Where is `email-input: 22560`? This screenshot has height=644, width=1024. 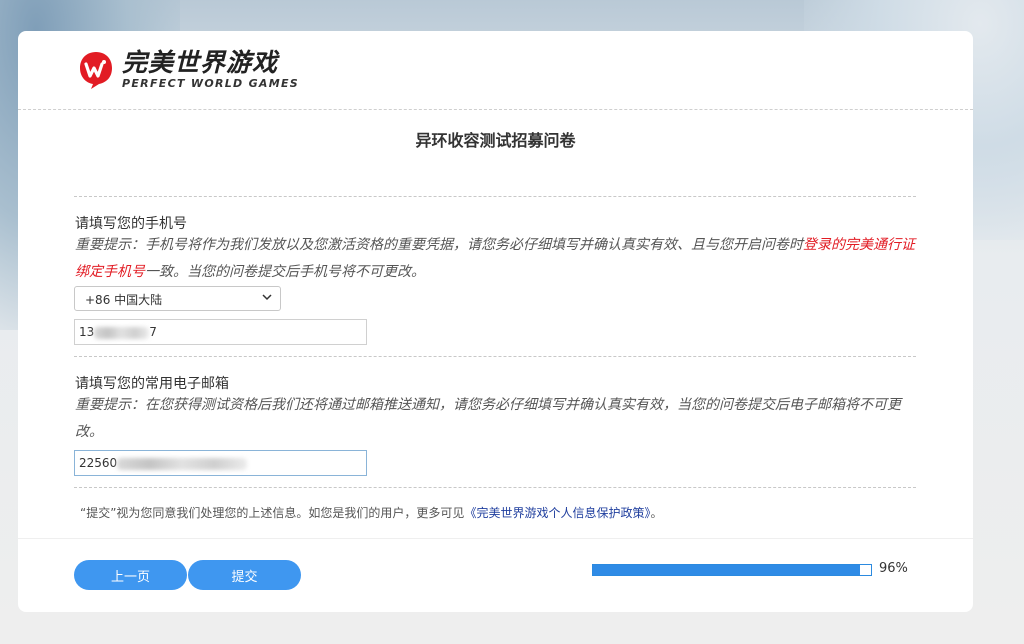
email-input: 22560 is located at coordinates (220, 463).